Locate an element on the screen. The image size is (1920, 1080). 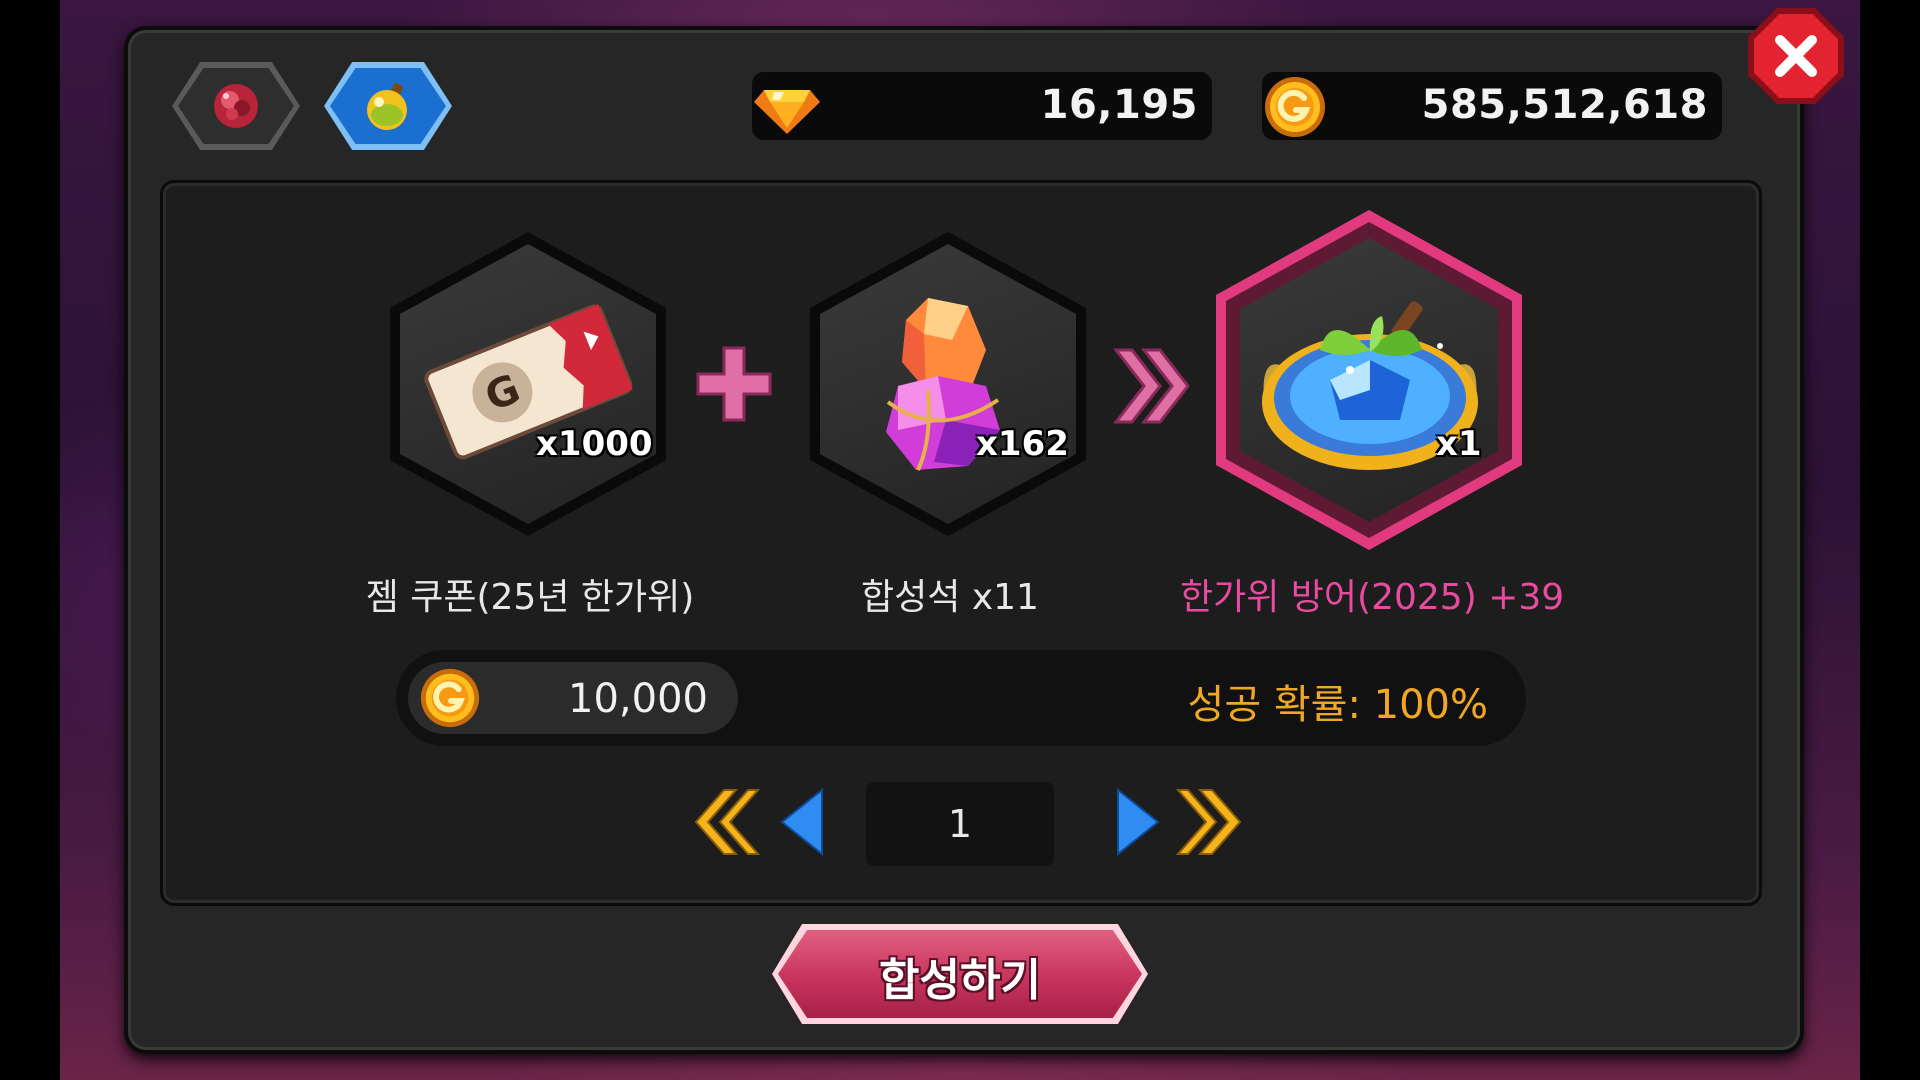
cost-pill: 10,000 is located at coordinates (573, 698).